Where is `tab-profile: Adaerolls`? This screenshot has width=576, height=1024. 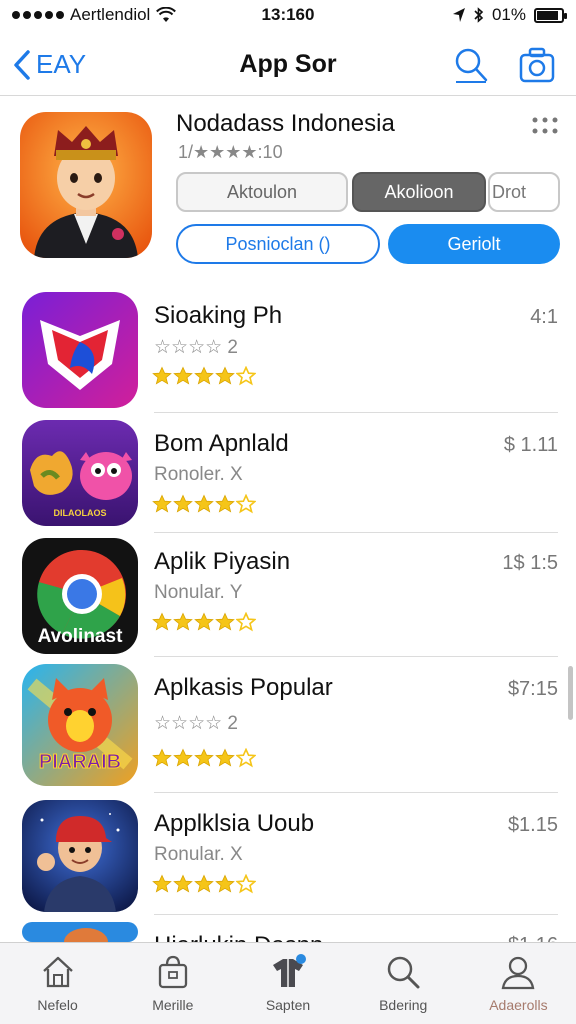 tab-profile: Adaerolls is located at coordinates (518, 983).